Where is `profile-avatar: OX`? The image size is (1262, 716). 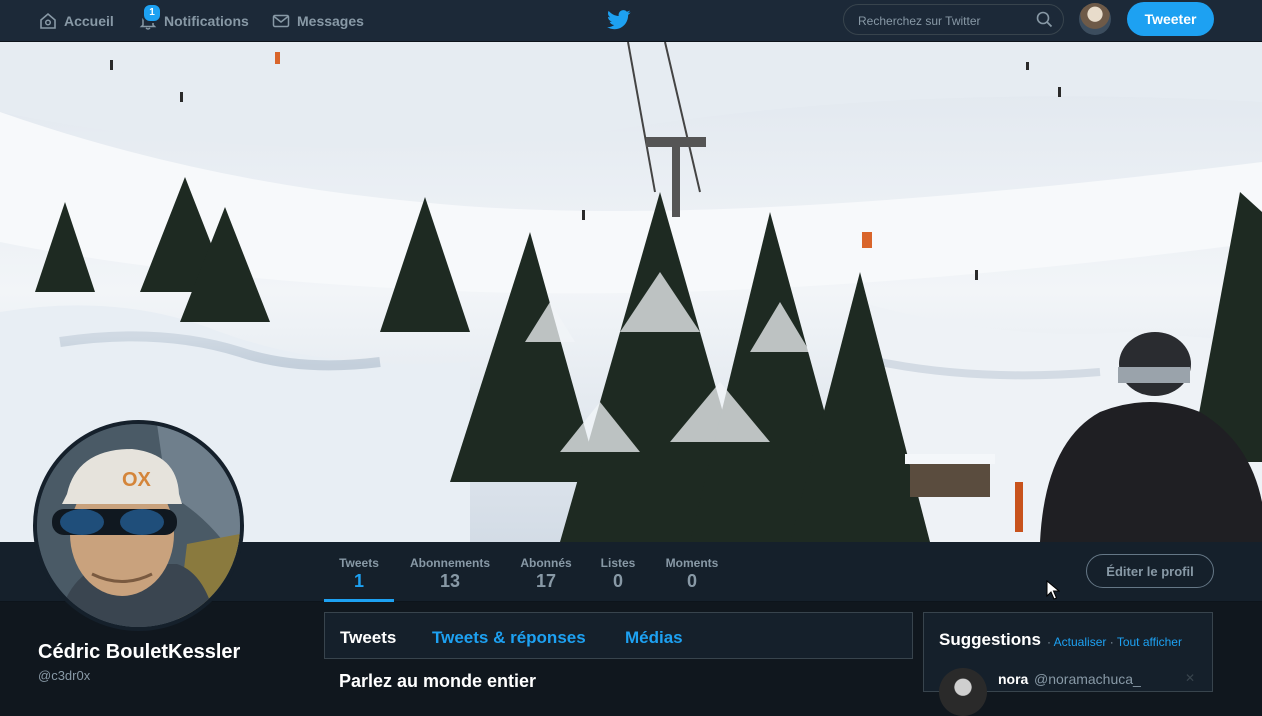
profile-avatar: OX is located at coordinates (138, 525).